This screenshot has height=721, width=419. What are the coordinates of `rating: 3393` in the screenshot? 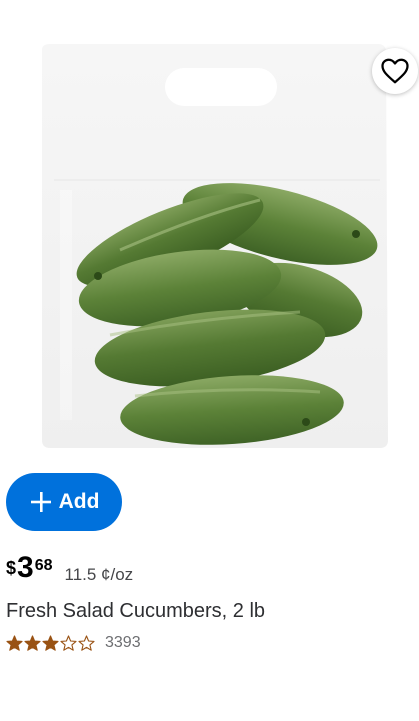 It's located at (73, 643).